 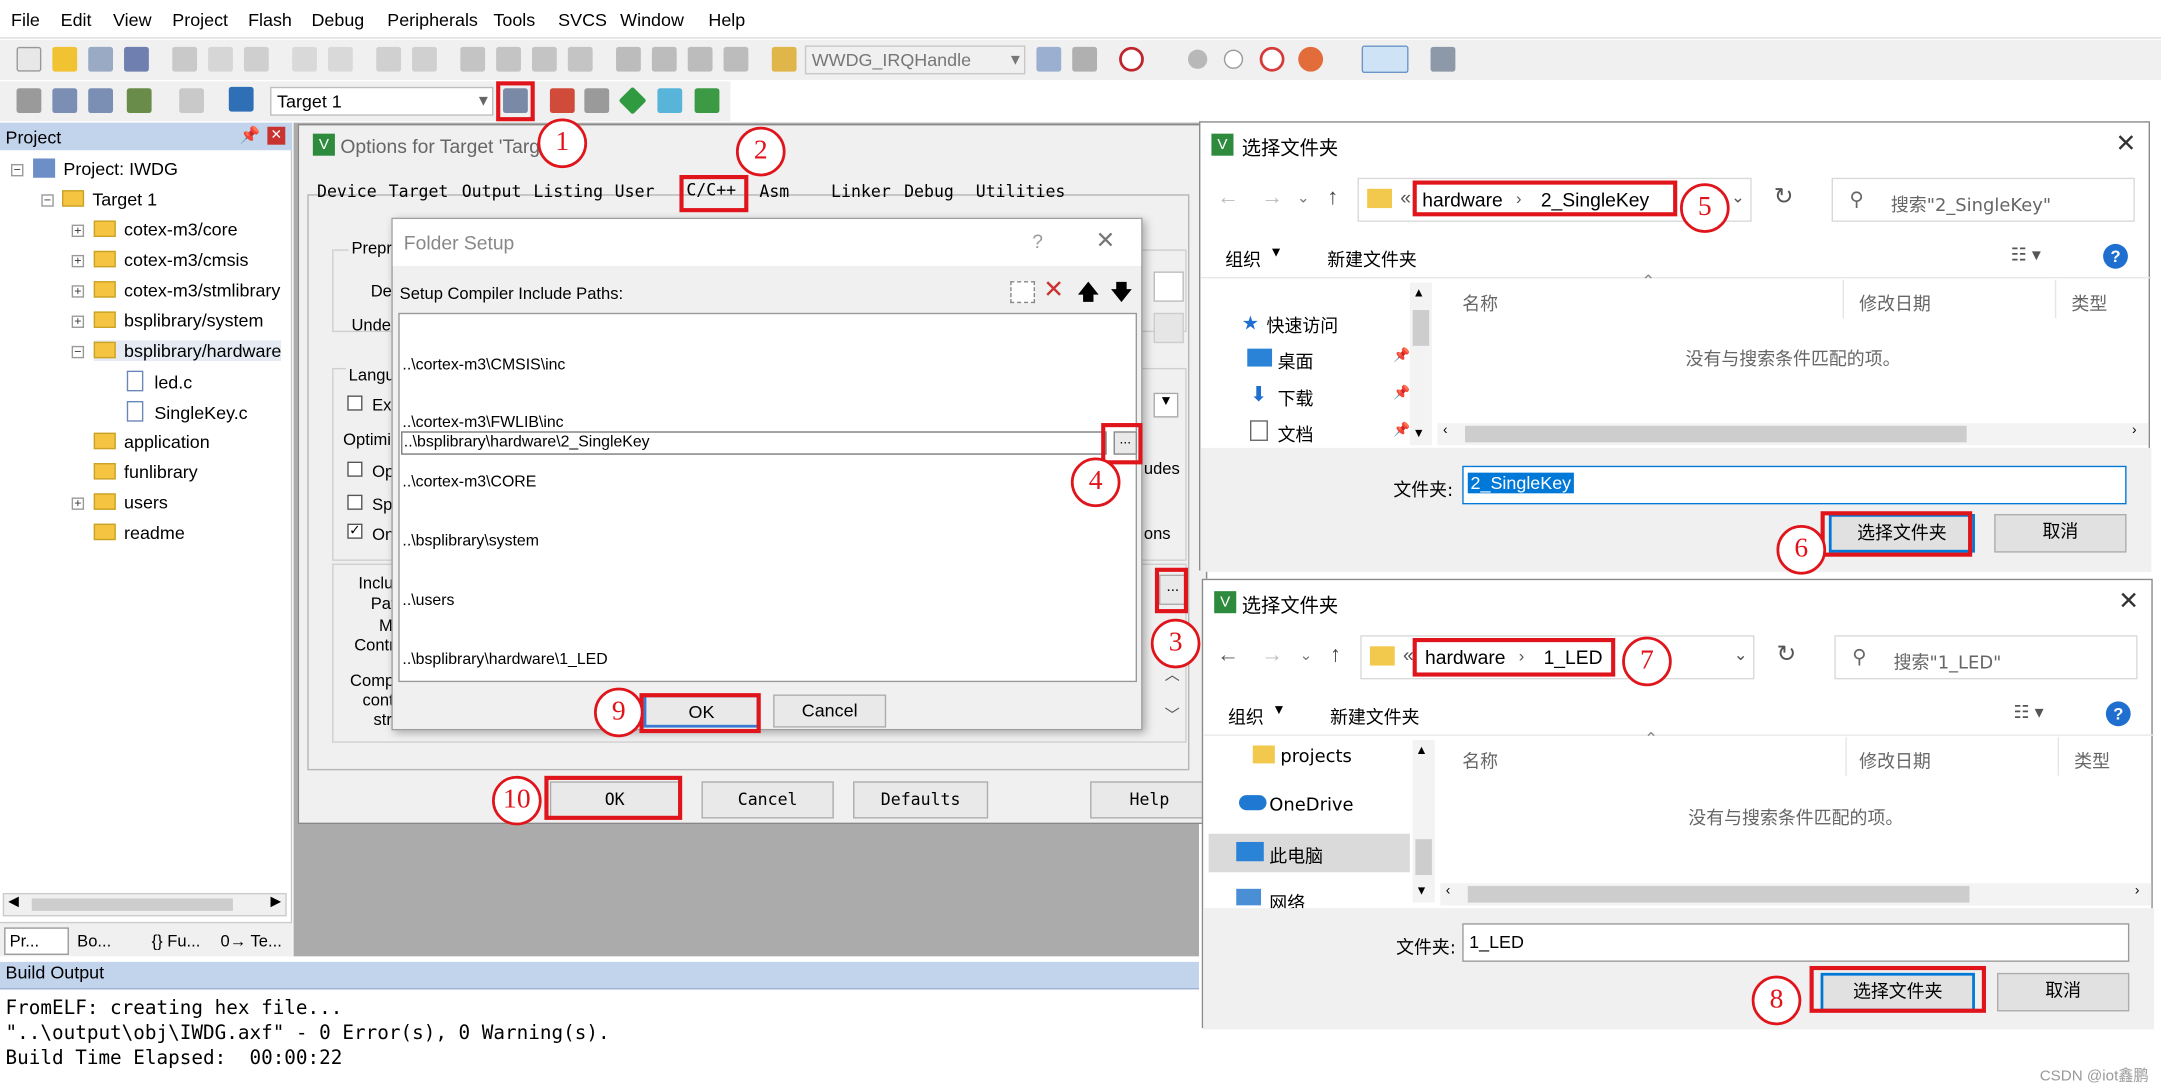 I want to click on pack-installer-icon, so click(x=670, y=100).